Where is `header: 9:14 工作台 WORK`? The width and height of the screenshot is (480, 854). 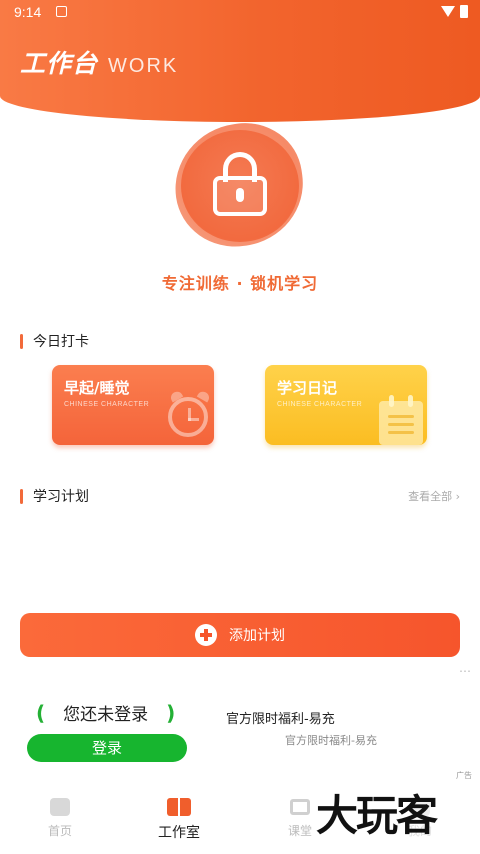
header: 9:14 工作台 WORK is located at coordinates (240, 61).